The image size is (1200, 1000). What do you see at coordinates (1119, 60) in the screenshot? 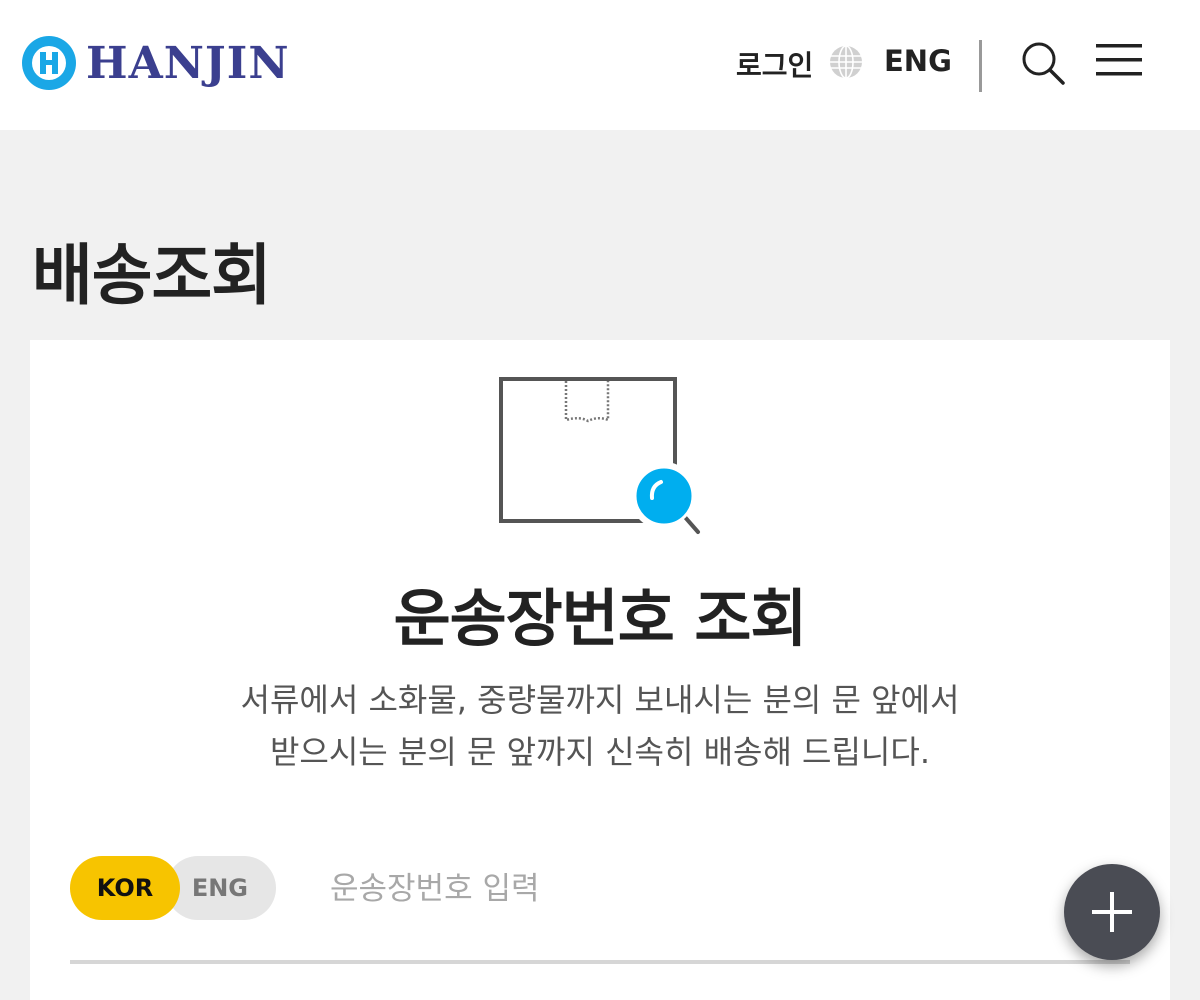
I see `hamburger-menu-icon` at bounding box center [1119, 60].